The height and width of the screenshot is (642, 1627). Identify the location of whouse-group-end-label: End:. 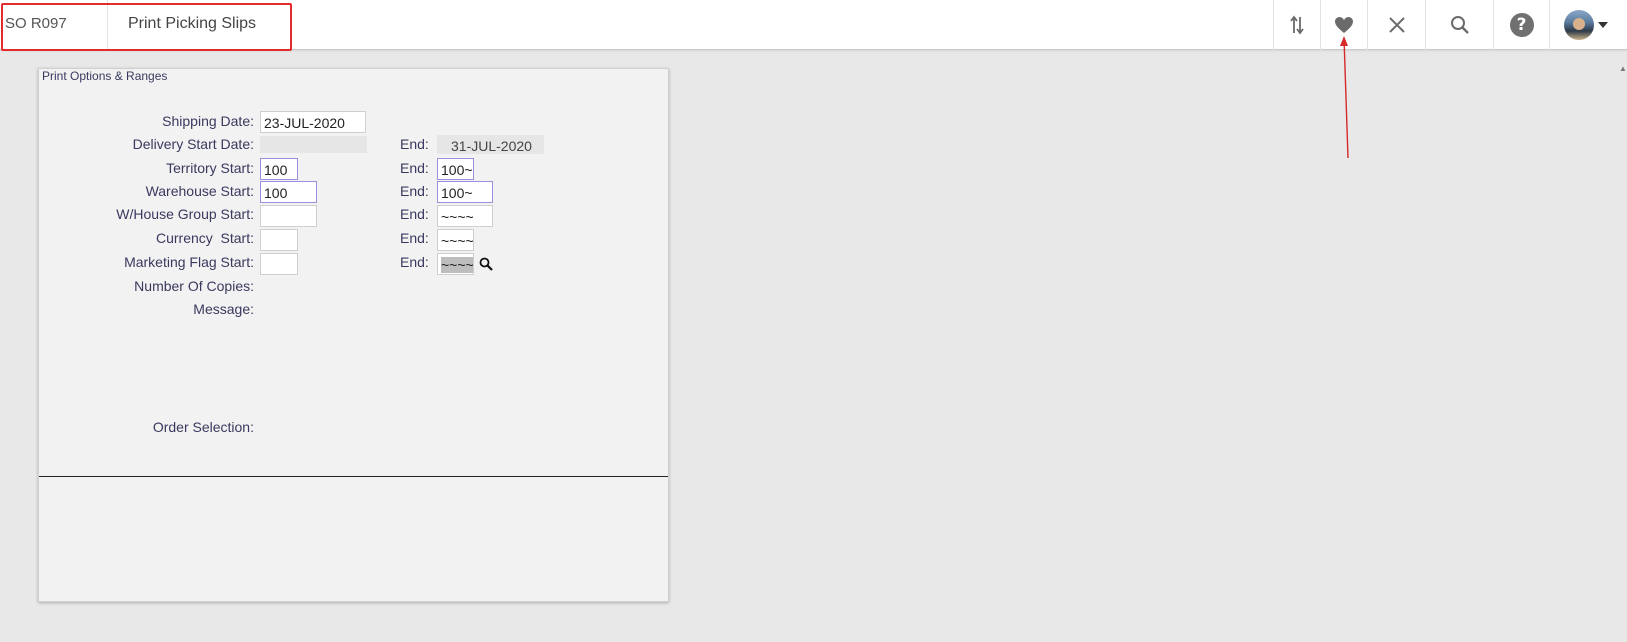
(414, 214).